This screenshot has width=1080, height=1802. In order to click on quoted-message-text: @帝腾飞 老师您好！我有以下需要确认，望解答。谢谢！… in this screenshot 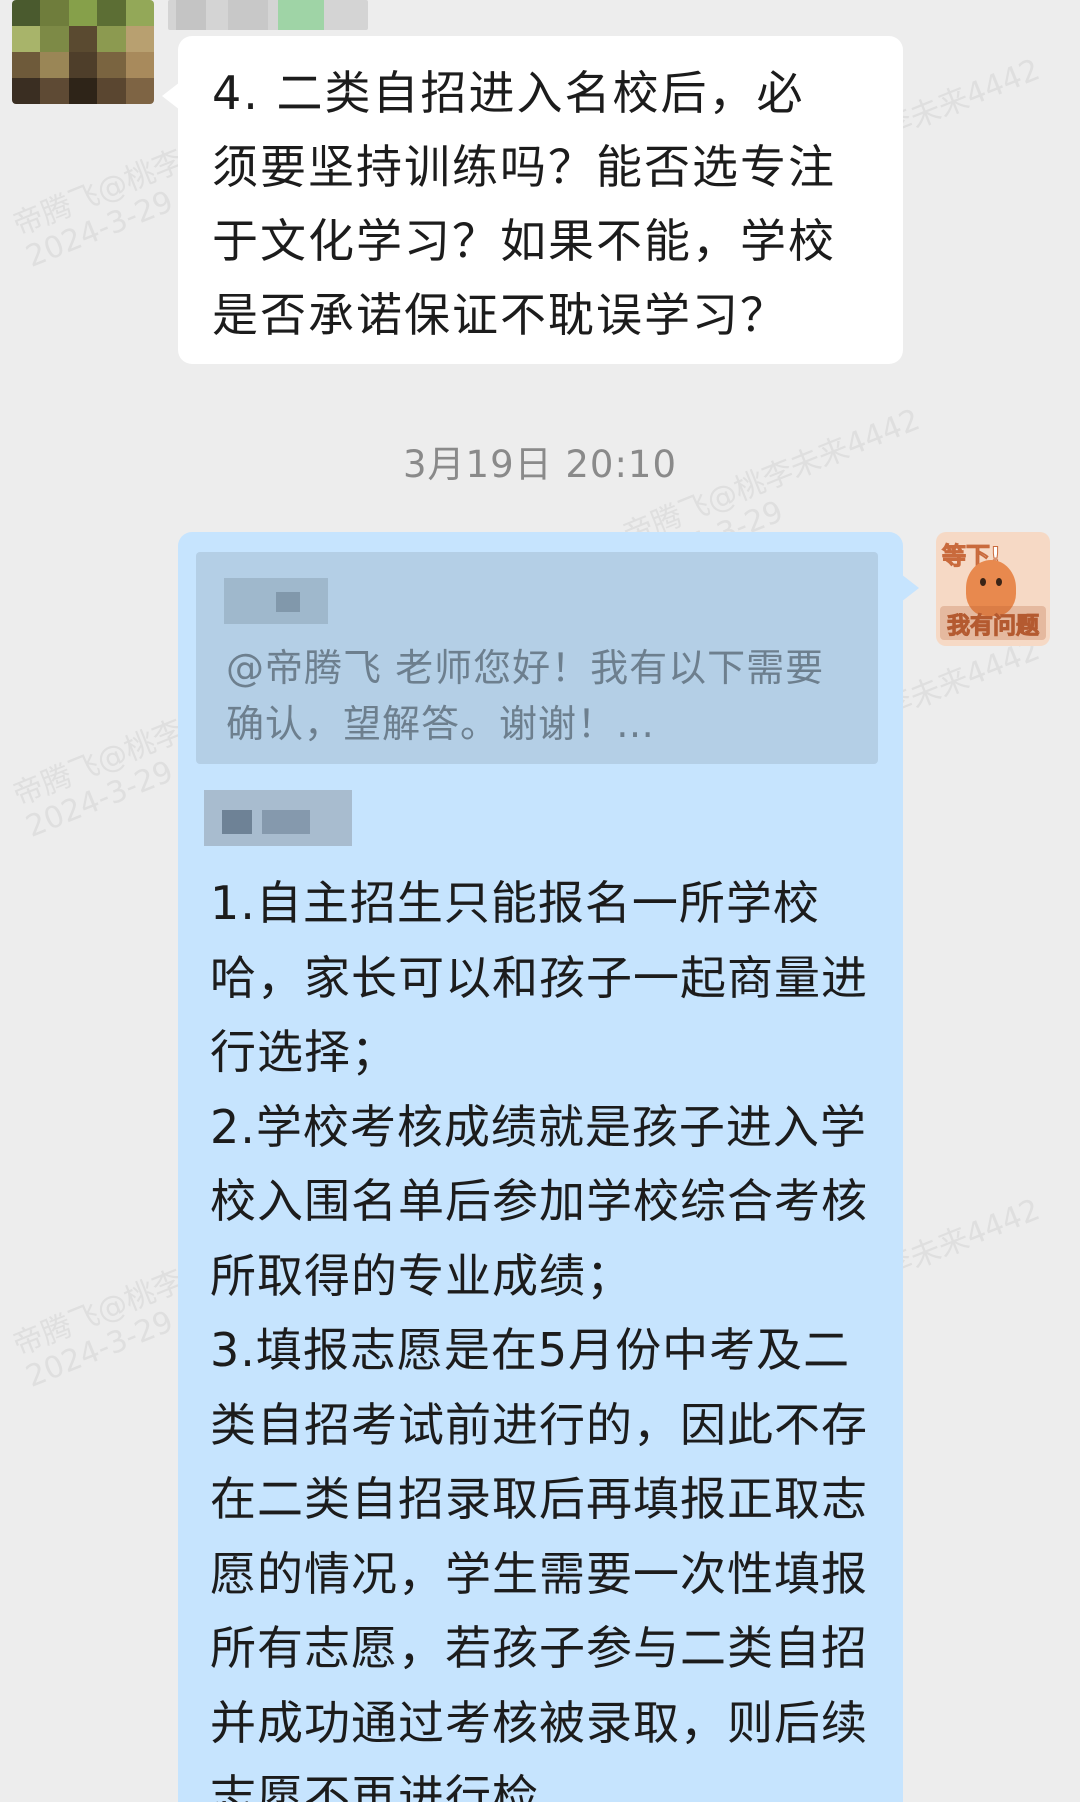, I will do `click(525, 696)`.